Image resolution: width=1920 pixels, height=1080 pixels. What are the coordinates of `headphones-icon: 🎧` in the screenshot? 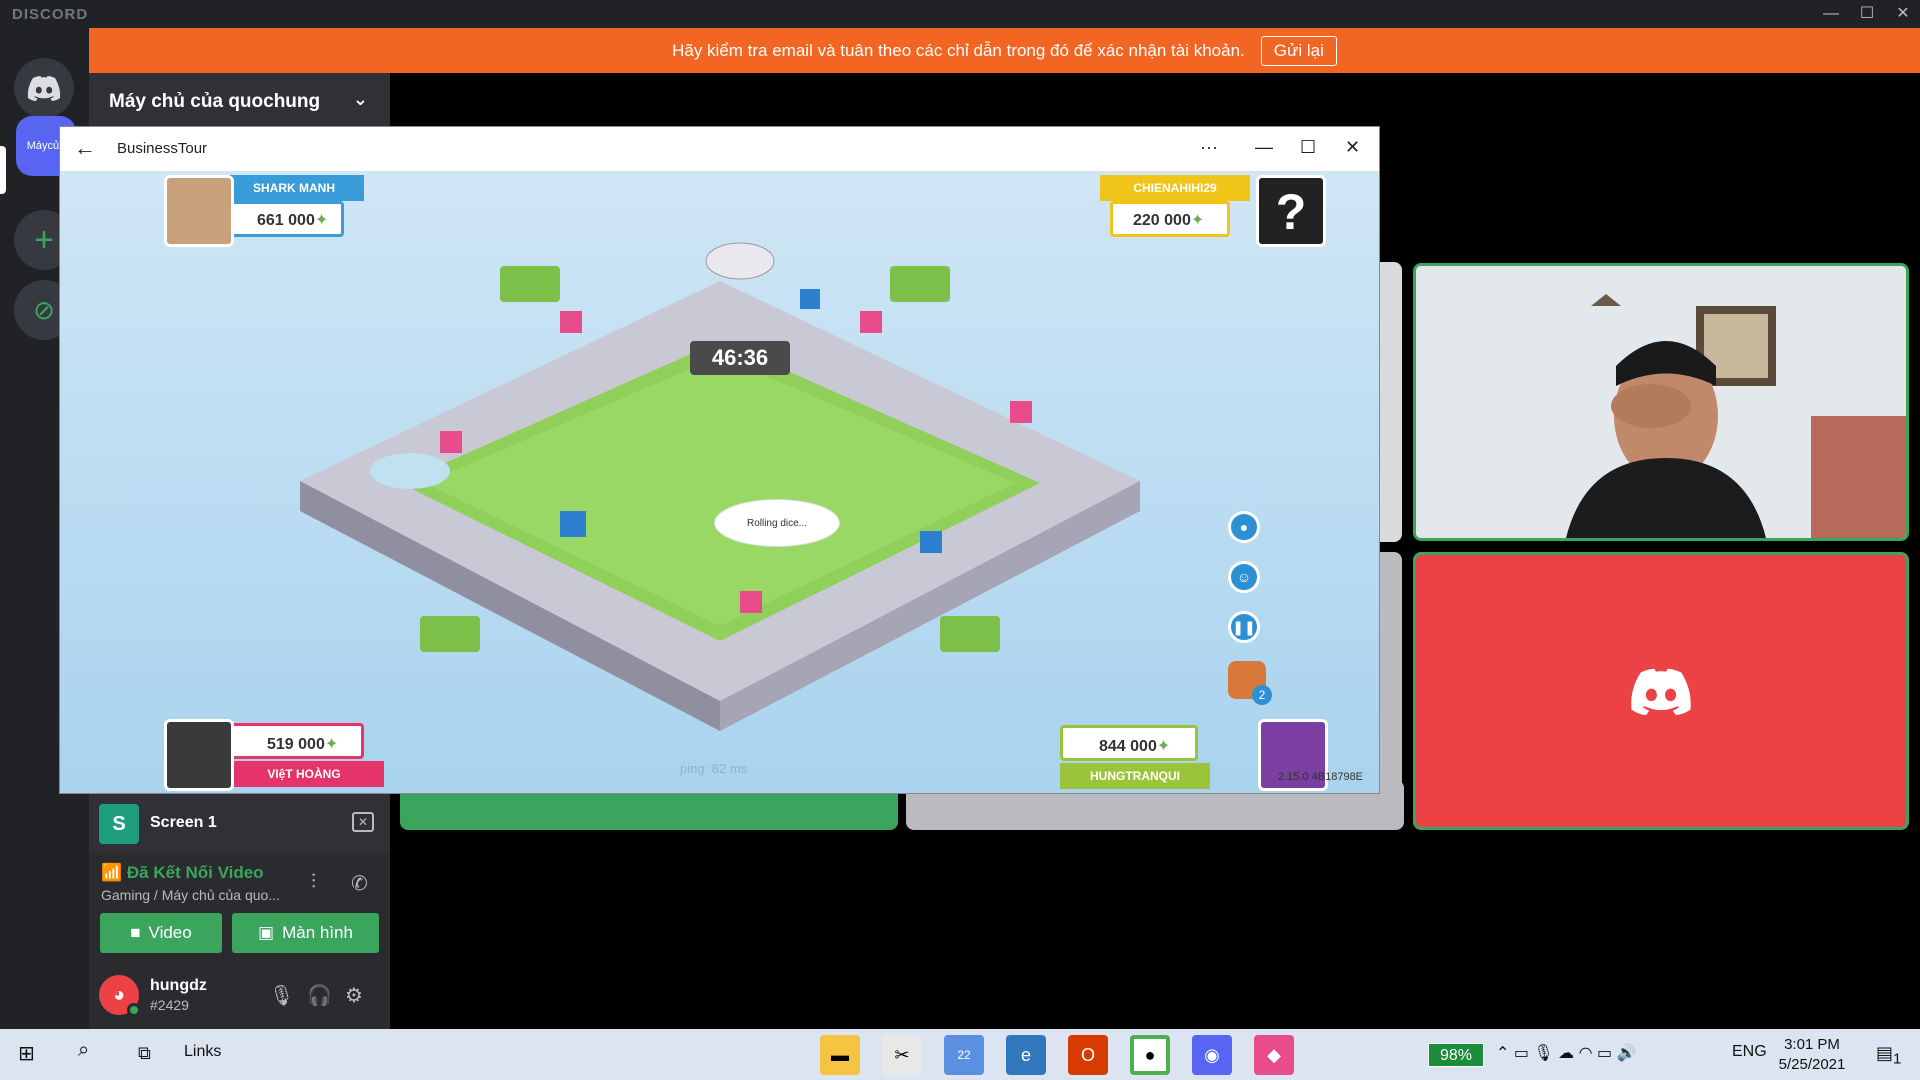 It's located at (319, 995).